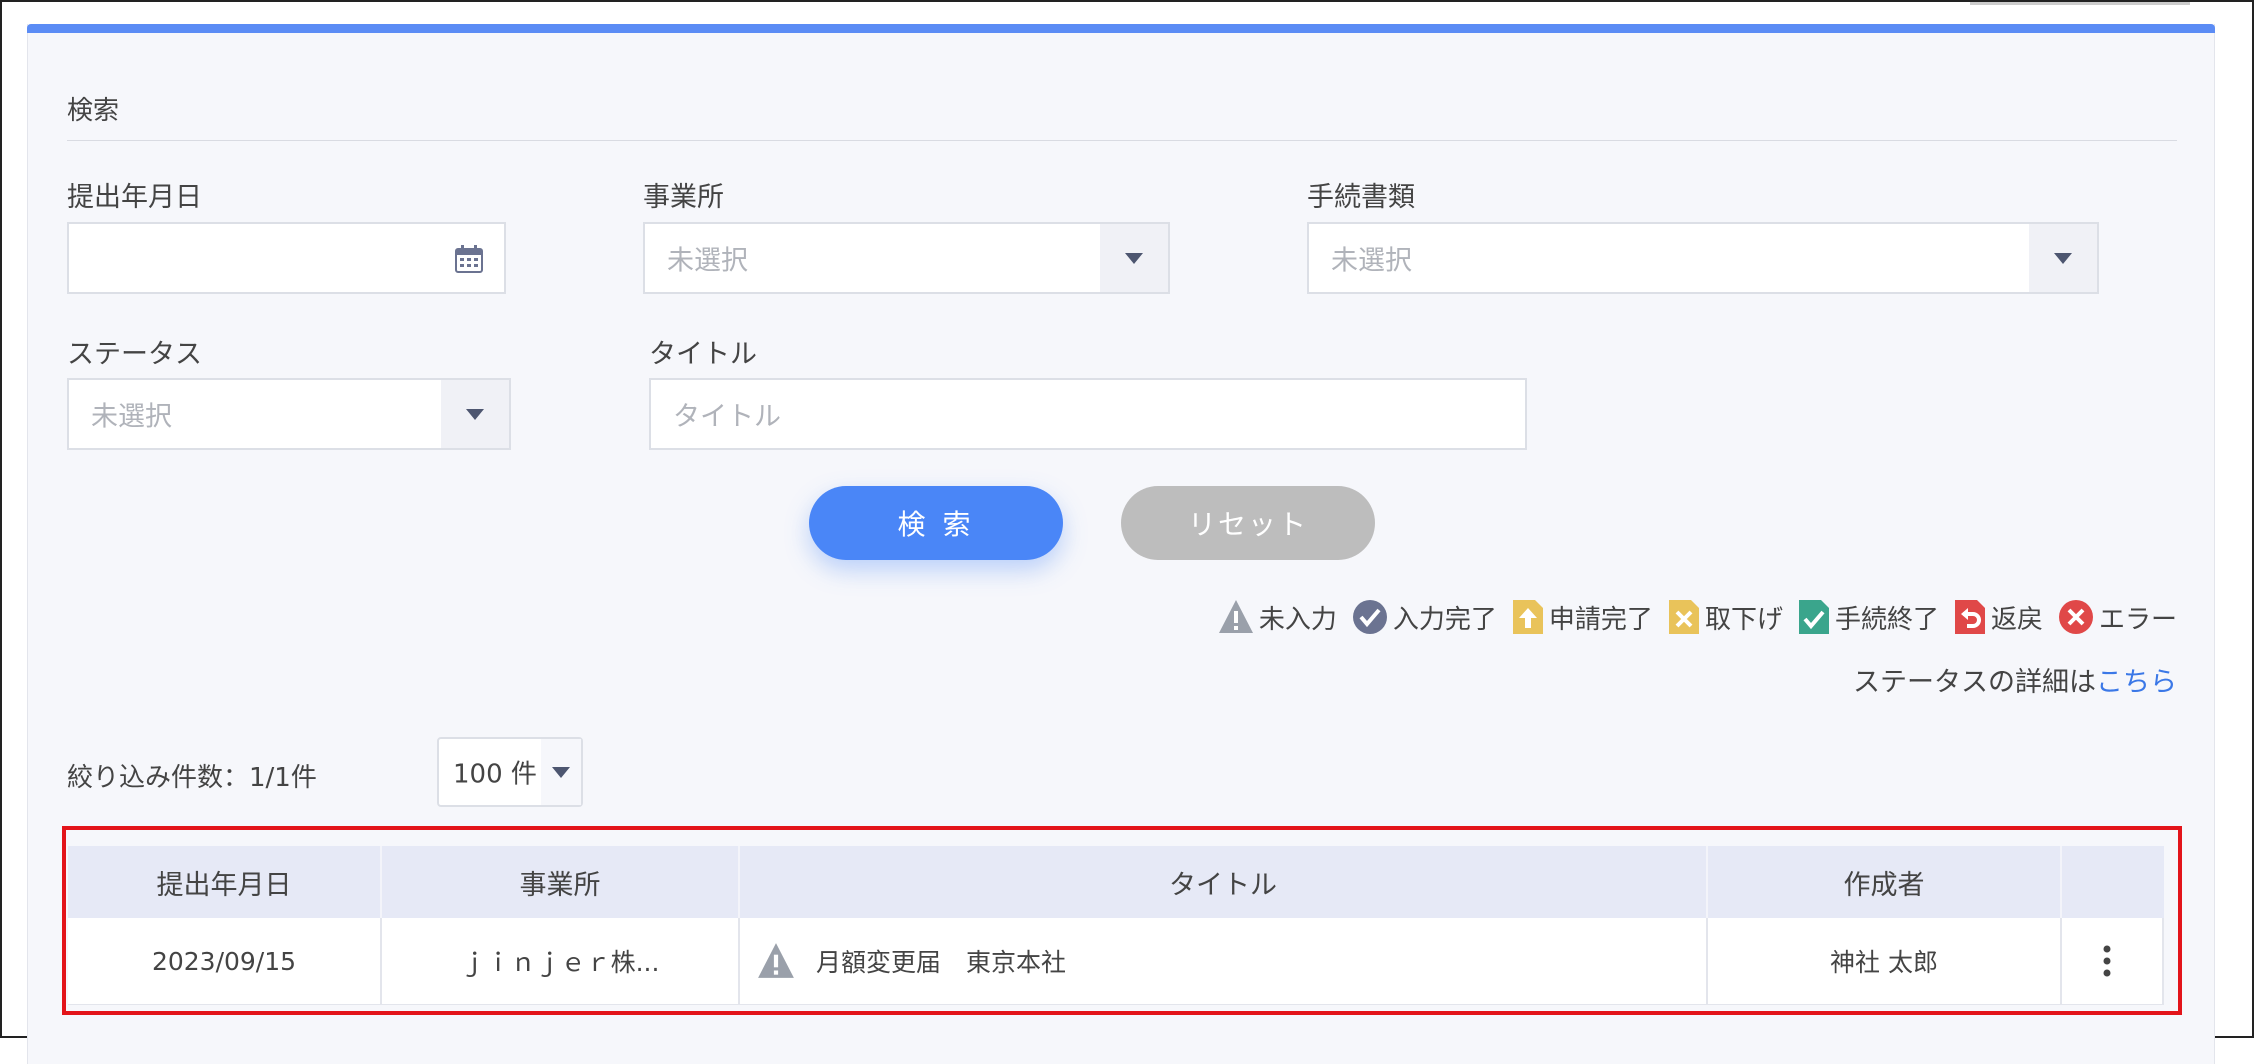 Image resolution: width=2254 pixels, height=1064 pixels. I want to click on doc-placeholder: 未選択, so click(1371, 261).